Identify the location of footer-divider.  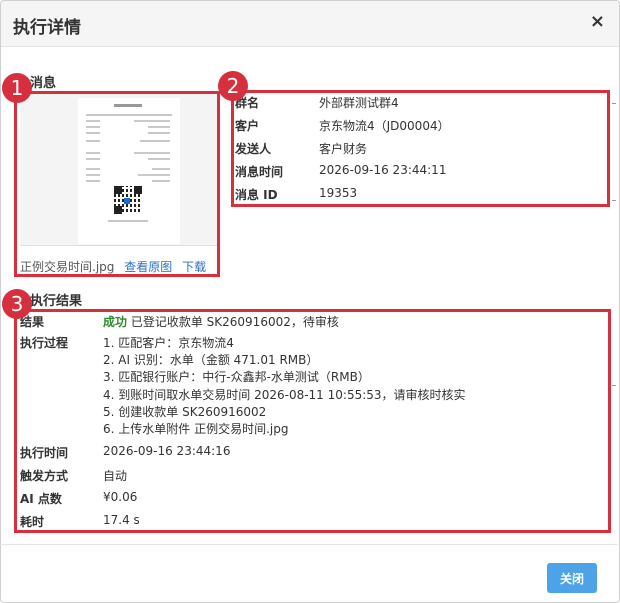
(309, 544).